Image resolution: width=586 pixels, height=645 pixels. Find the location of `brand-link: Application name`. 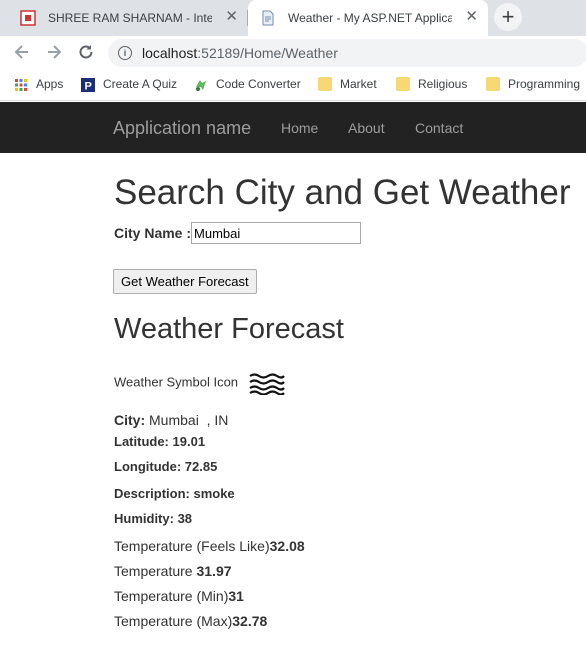

brand-link: Application name is located at coordinates (182, 128).